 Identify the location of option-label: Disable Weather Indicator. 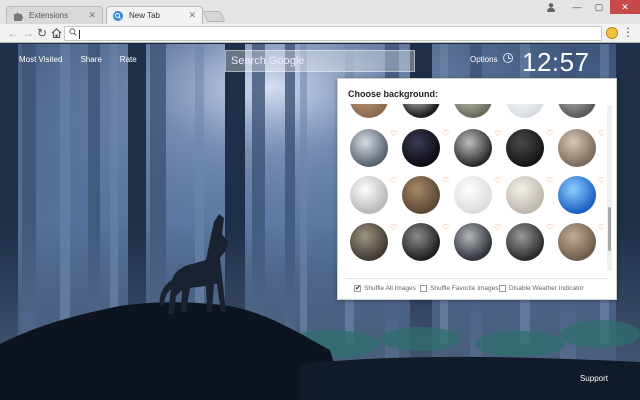
(546, 288).